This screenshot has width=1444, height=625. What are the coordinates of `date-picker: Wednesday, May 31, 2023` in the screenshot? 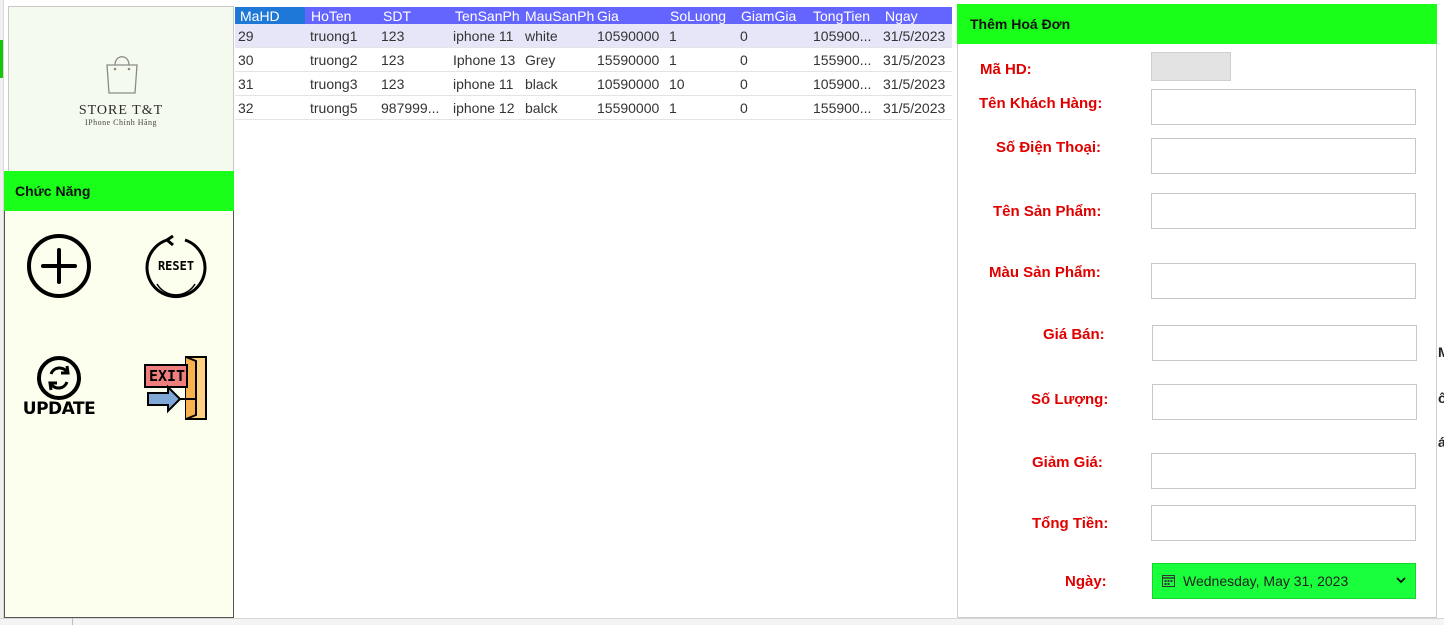 It's located at (1284, 581).